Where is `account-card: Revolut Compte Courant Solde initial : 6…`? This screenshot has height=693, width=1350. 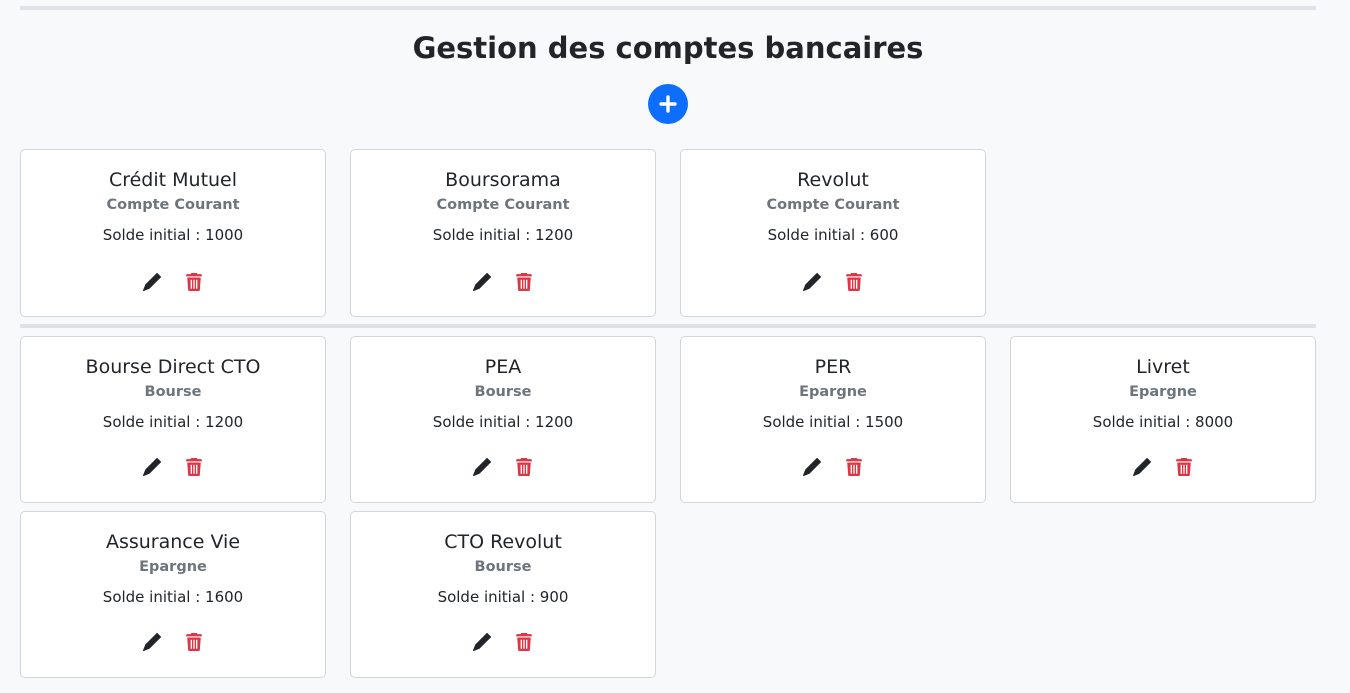 account-card: Revolut Compte Courant Solde initial : 6… is located at coordinates (833, 233).